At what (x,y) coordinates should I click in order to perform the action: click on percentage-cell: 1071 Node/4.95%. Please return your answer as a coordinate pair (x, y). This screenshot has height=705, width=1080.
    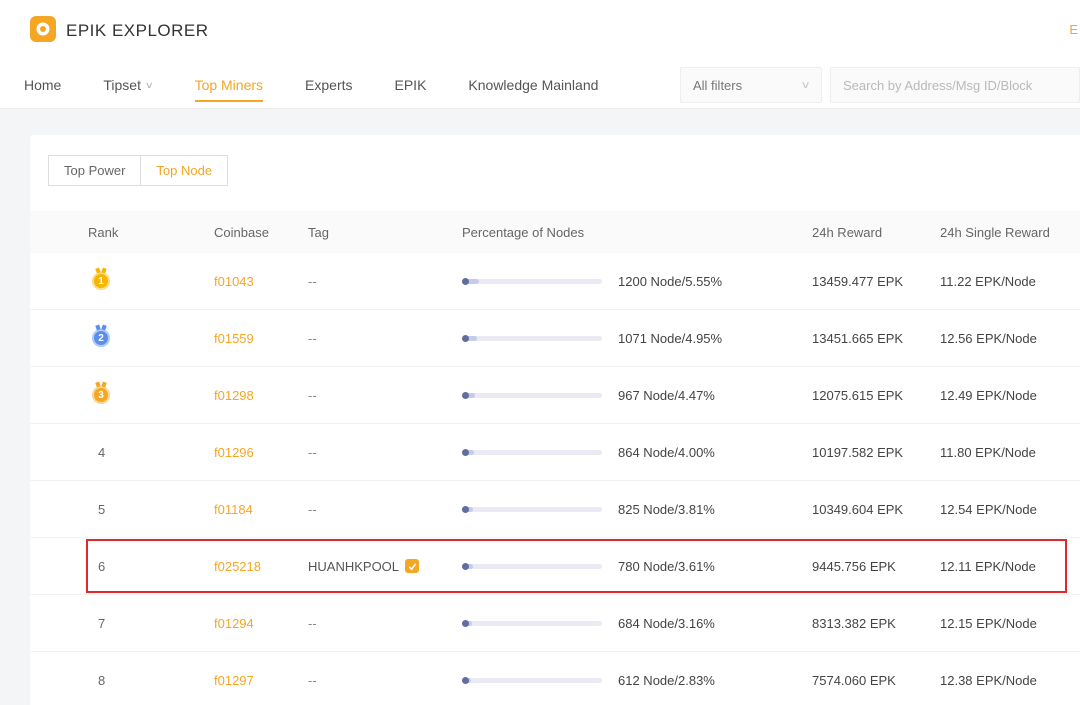
    Looking at the image, I should click on (637, 338).